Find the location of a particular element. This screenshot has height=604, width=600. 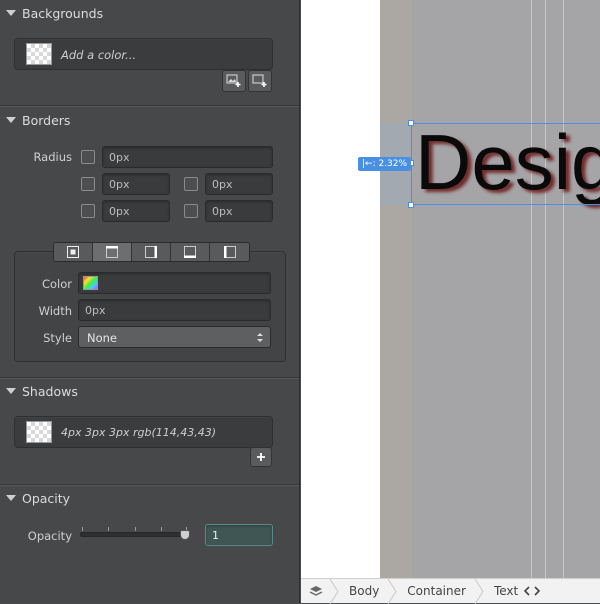

radius-tl-input: 0px is located at coordinates (136, 184).